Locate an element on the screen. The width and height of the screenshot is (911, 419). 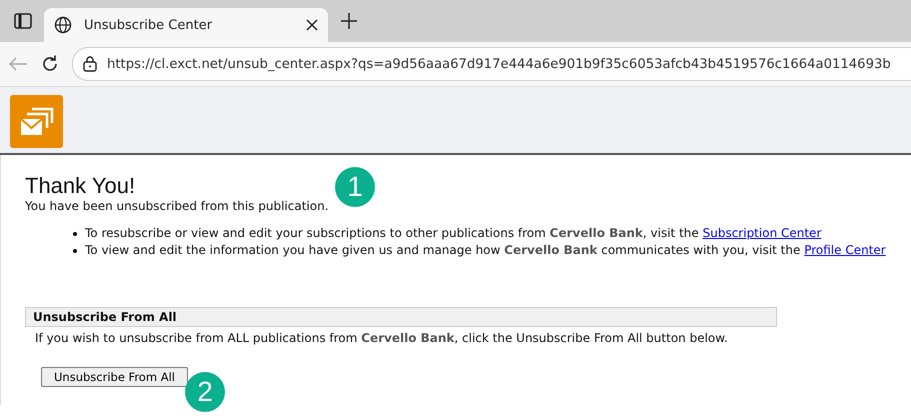
tab-title: Unsubscribe Center is located at coordinates (149, 25).